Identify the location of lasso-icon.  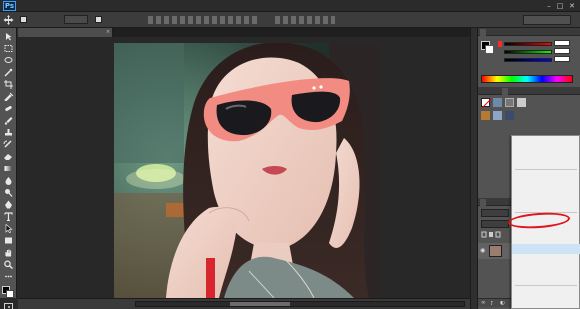
(8, 60).